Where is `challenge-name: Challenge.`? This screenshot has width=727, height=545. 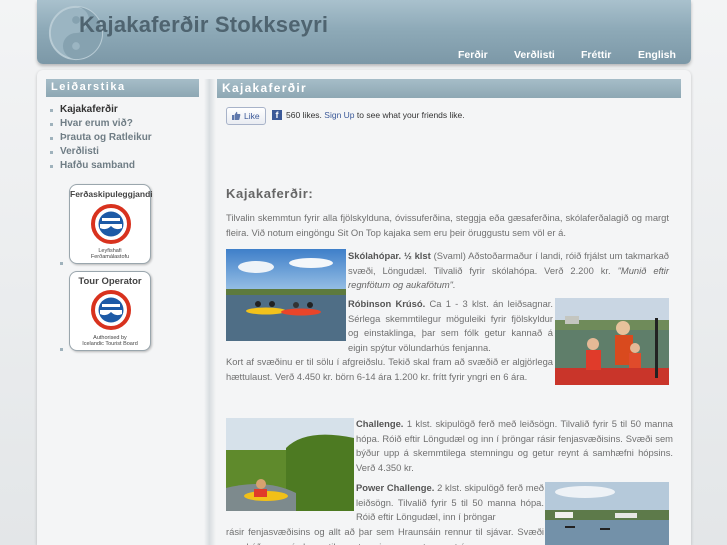 challenge-name: Challenge. is located at coordinates (380, 423).